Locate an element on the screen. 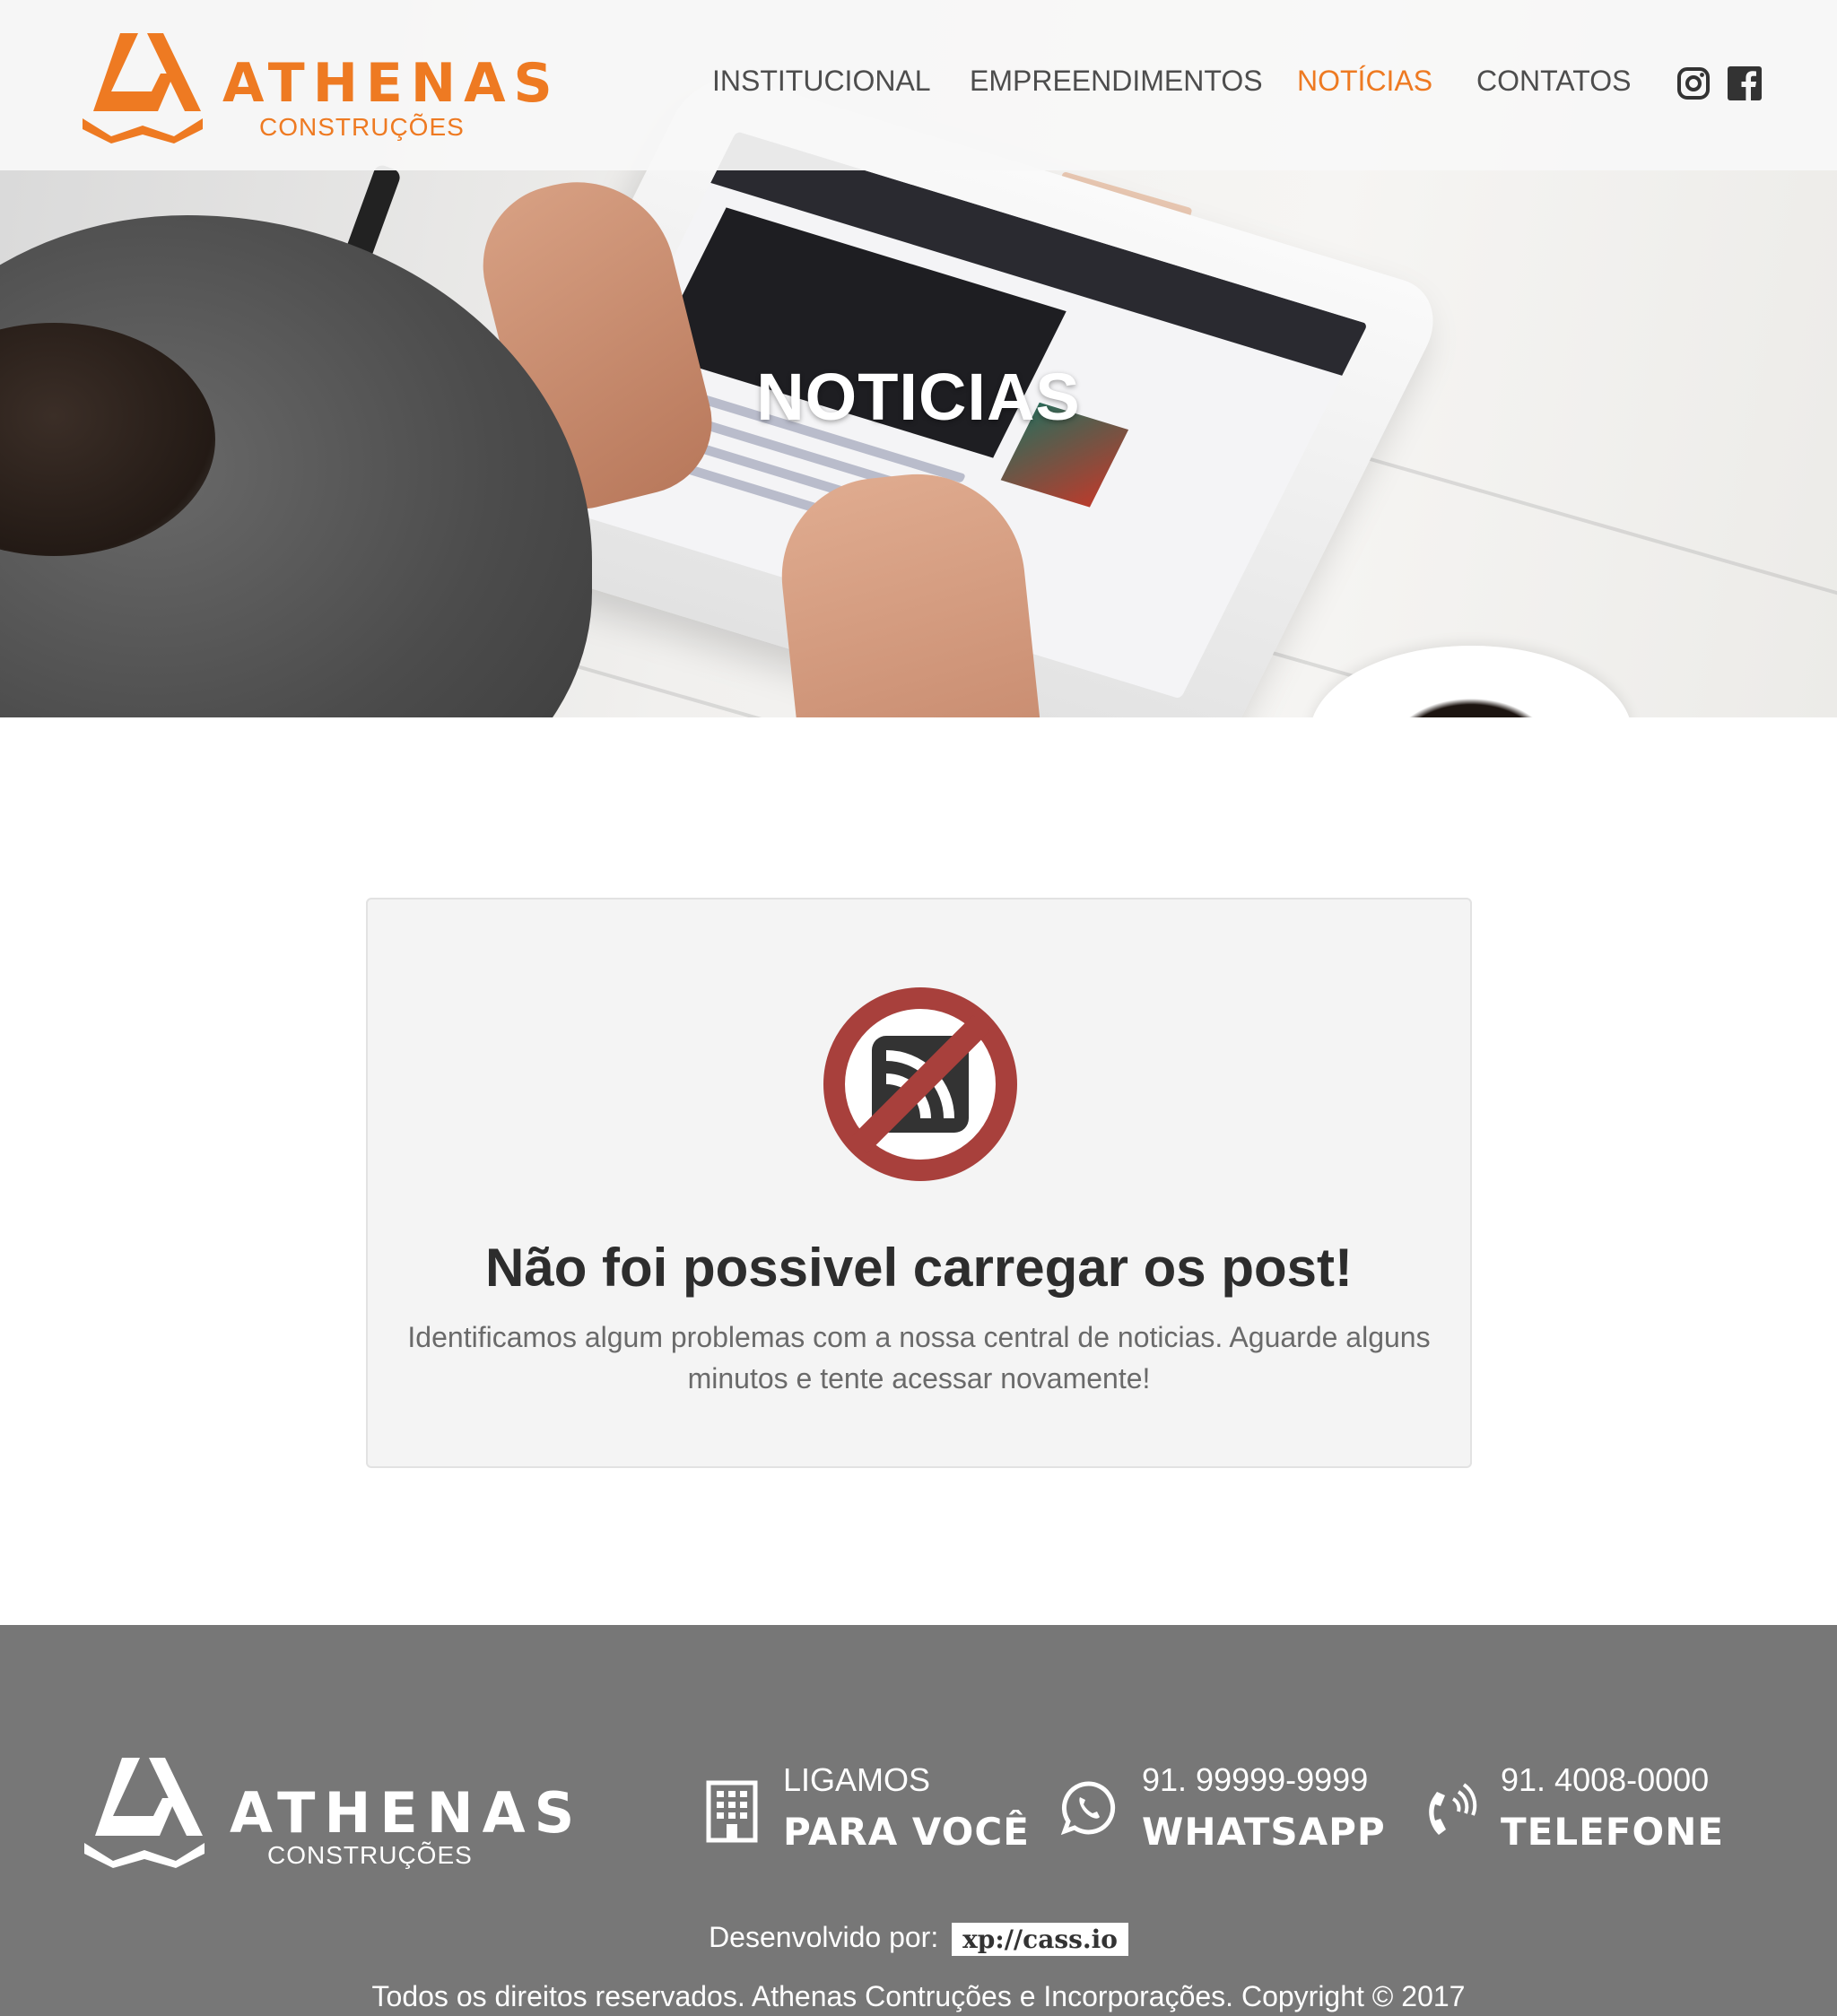  contact-top: 91. 4008-0000 is located at coordinates (1606, 1779).